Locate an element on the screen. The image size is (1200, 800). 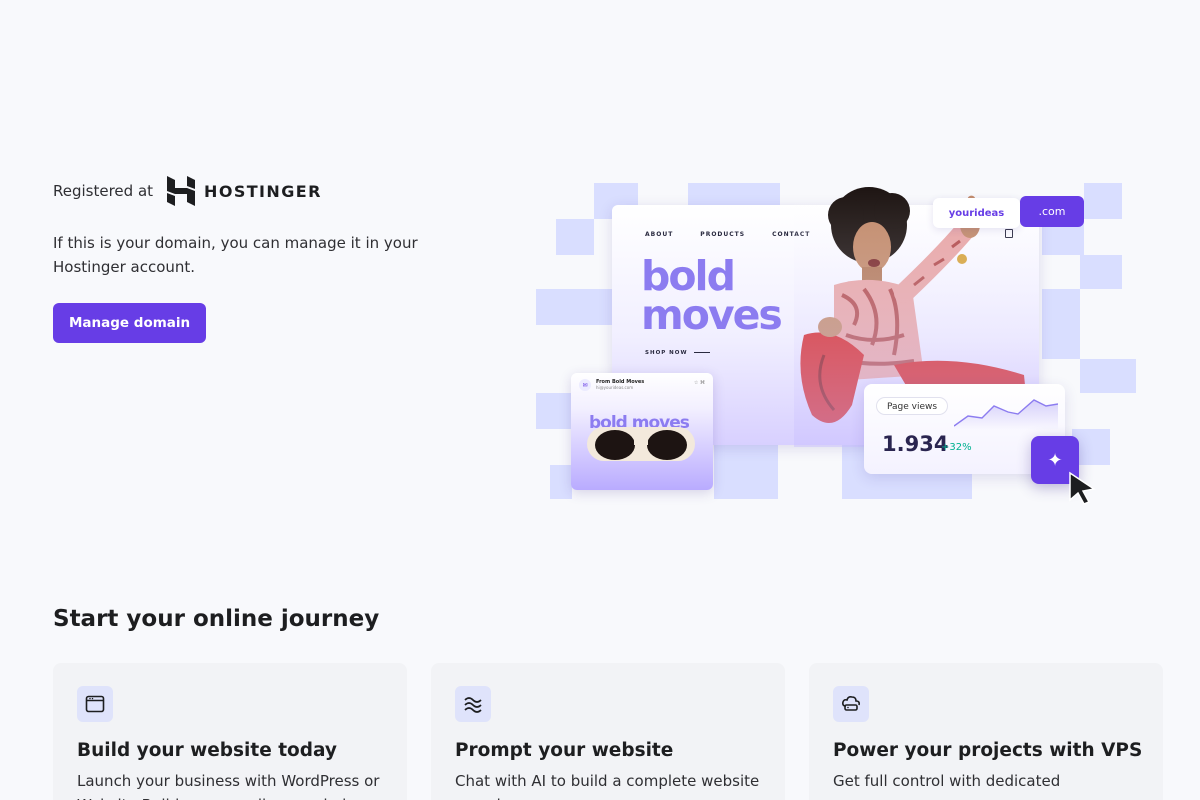
brand-name: HOSTINGER is located at coordinates (263, 191).